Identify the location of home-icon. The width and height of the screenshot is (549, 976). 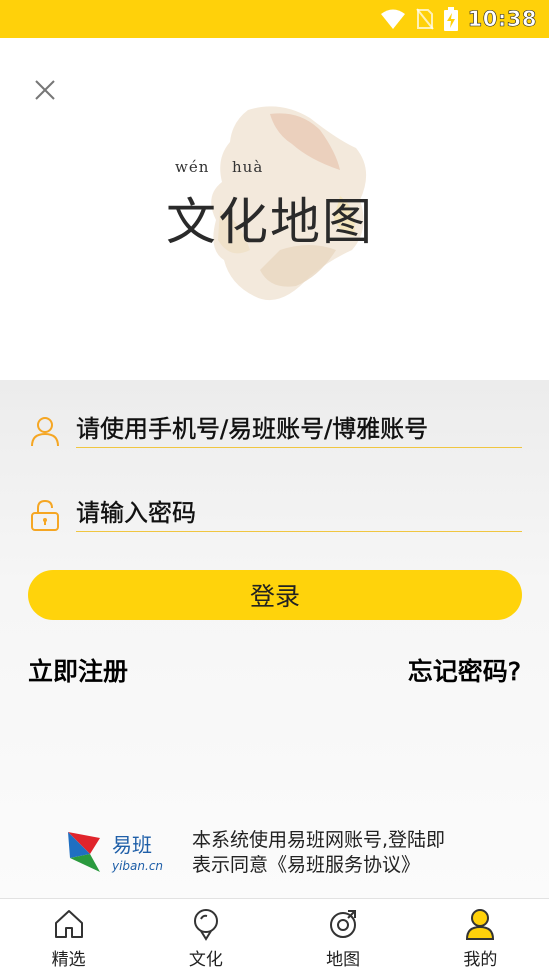
(68, 924).